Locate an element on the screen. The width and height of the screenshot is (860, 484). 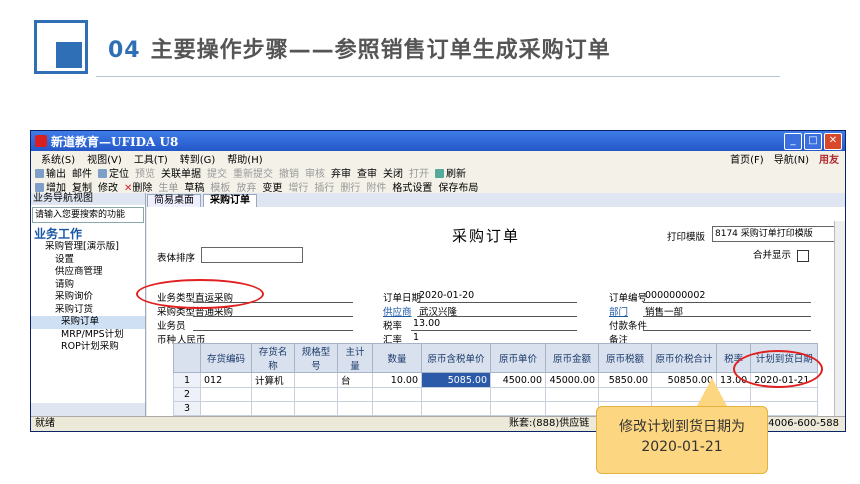
status-ready: 就绪 is located at coordinates (45, 423).